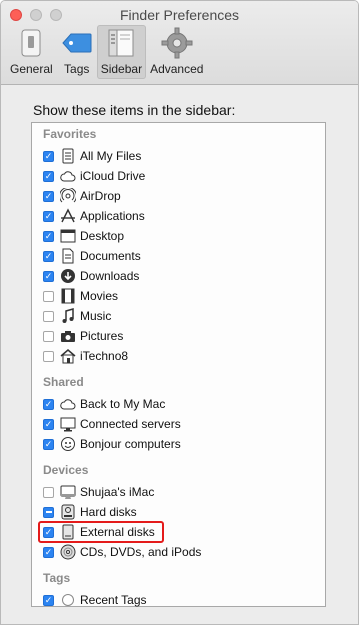 This screenshot has width=359, height=625. I want to click on tab-advanced: Advanced, so click(176, 52).